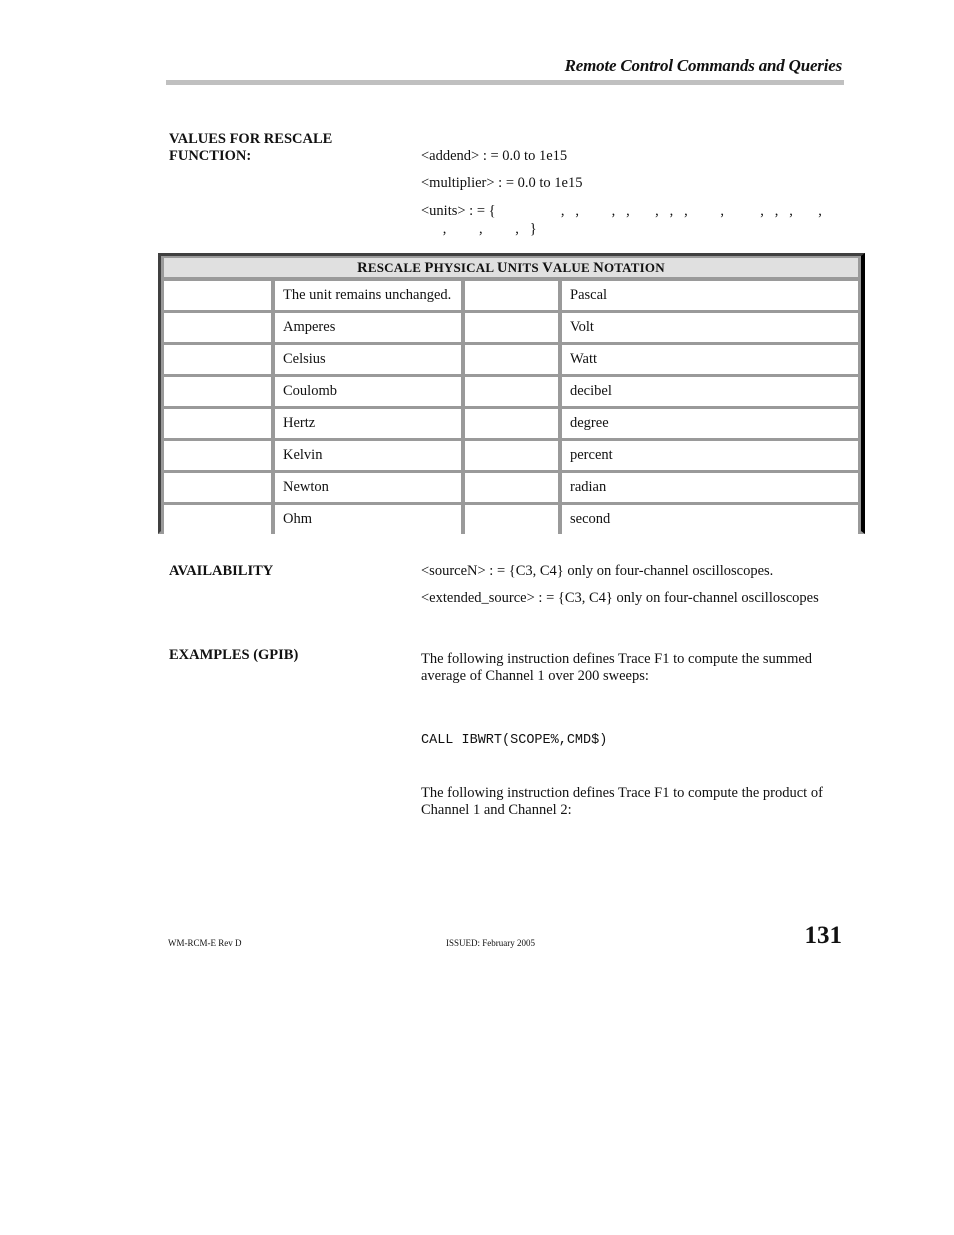 This screenshot has height=1235, width=954. I want to click on table-cell-name-right: percent, so click(710, 455).